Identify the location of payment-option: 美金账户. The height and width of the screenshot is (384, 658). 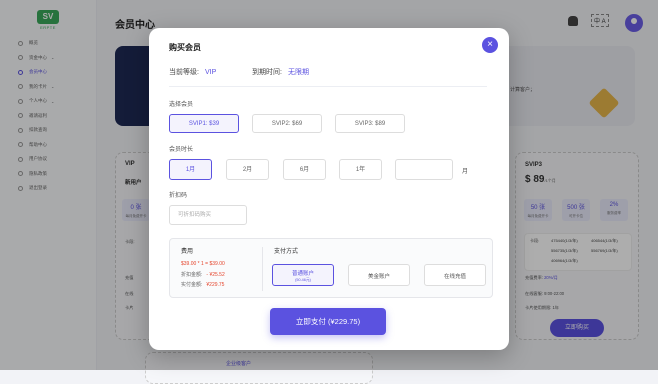
(379, 275).